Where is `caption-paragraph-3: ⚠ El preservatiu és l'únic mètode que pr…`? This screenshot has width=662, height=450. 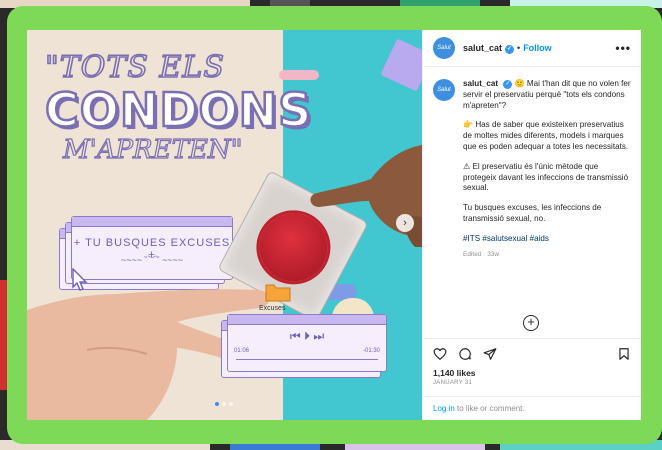
caption-paragraph-3: ⚠ El preservatiu és l'únic mètode que pr… is located at coordinates (546, 177).